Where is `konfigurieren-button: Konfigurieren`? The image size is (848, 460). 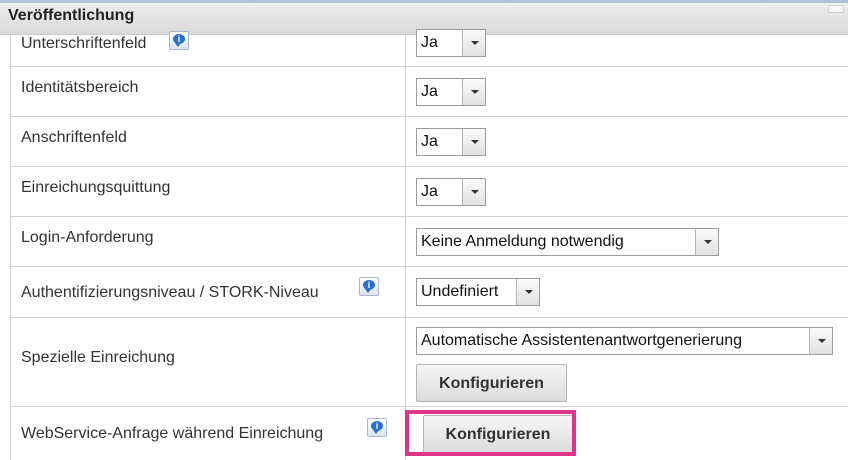 konfigurieren-button: Konfigurieren is located at coordinates (491, 383).